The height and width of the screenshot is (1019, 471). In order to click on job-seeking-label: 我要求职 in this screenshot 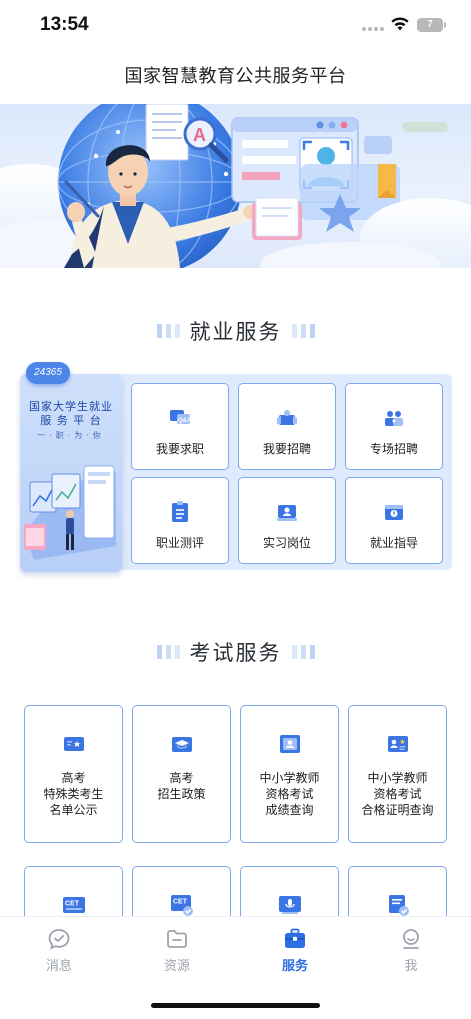, I will do `click(179, 449)`.